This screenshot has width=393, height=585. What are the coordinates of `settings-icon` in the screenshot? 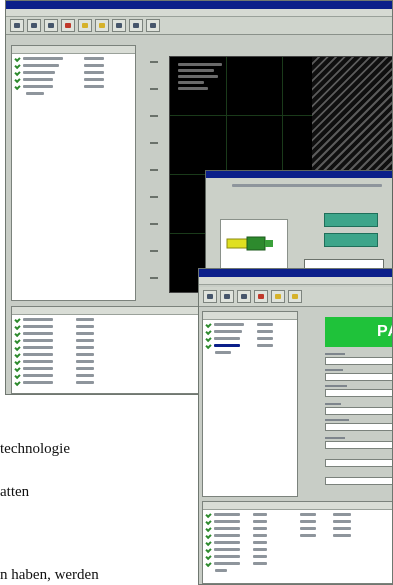 It's located at (136, 25).